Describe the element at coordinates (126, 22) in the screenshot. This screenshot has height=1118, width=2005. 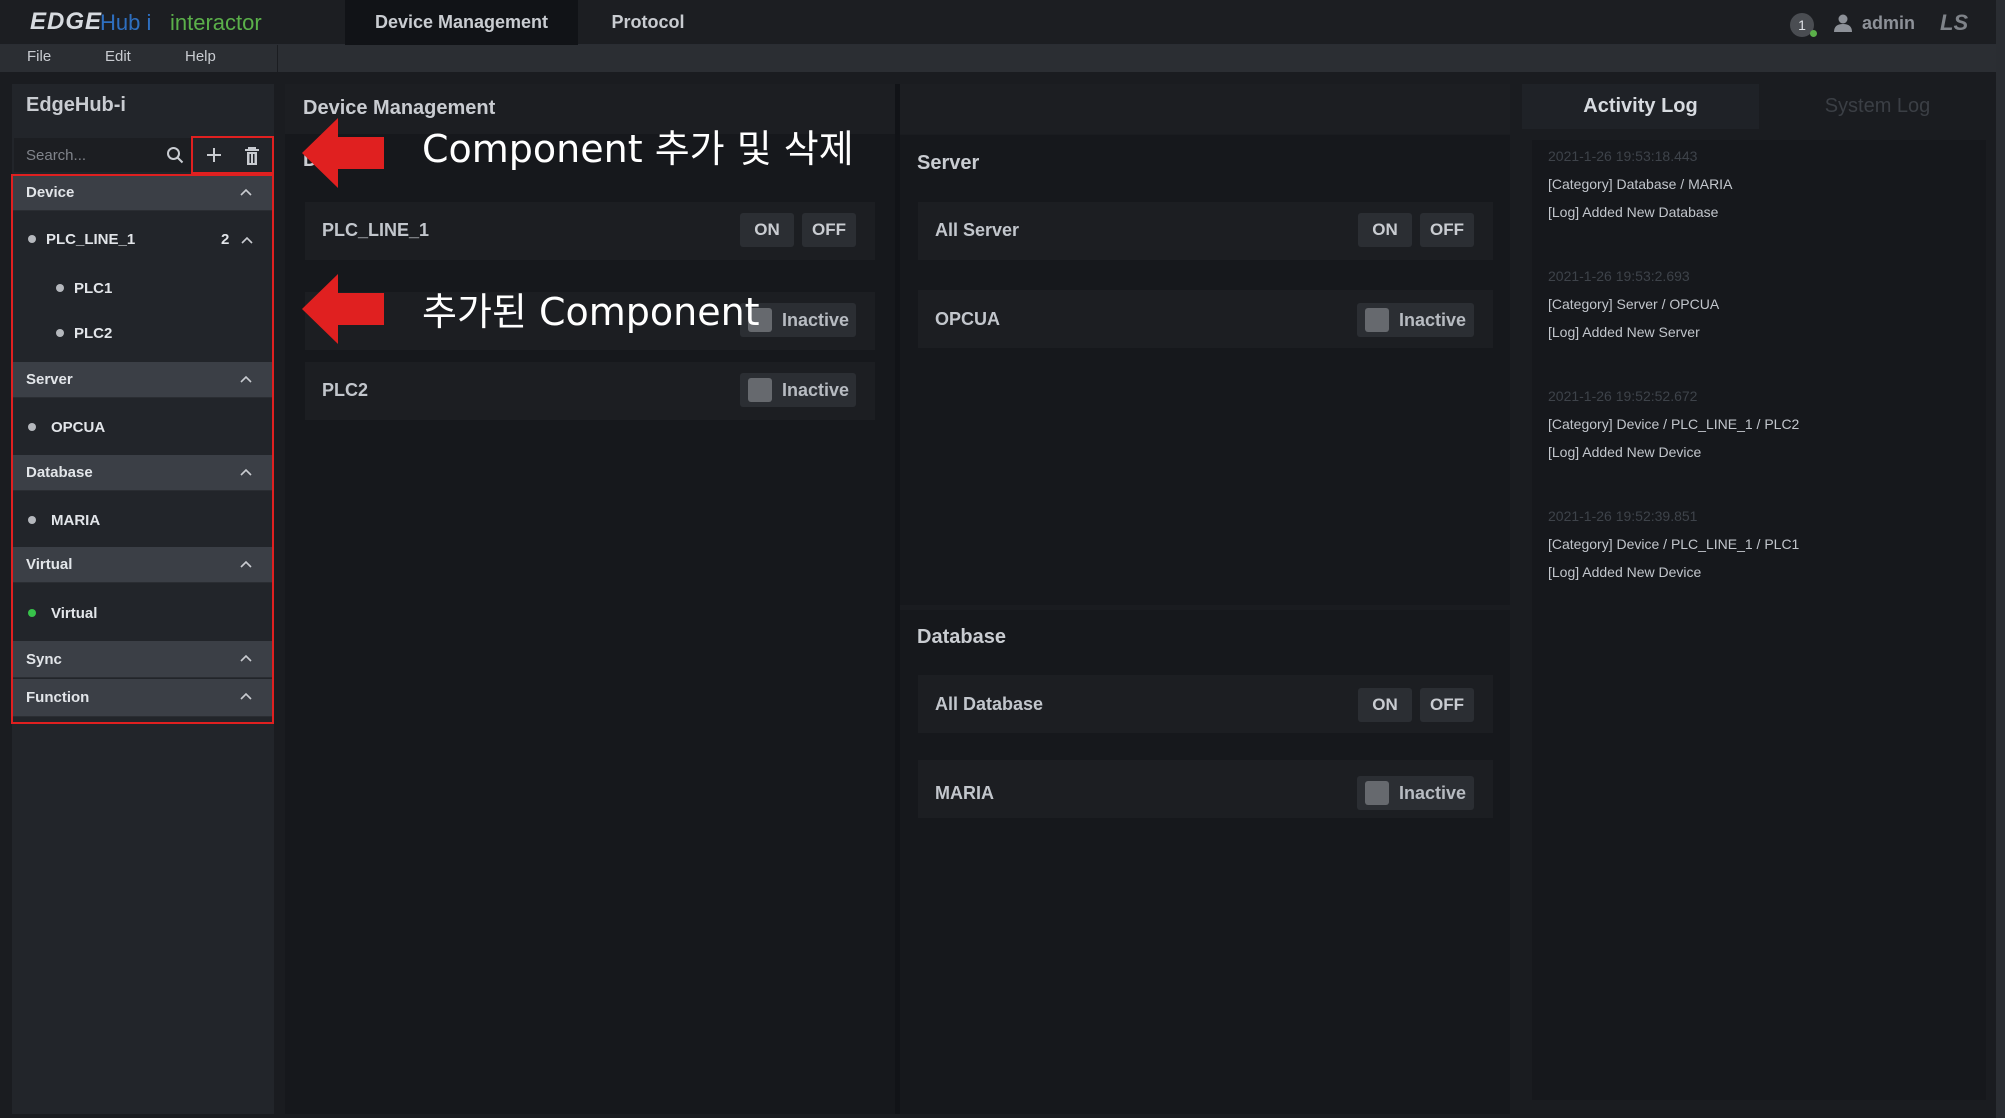
I see `logo-hub: Hub i` at that location.